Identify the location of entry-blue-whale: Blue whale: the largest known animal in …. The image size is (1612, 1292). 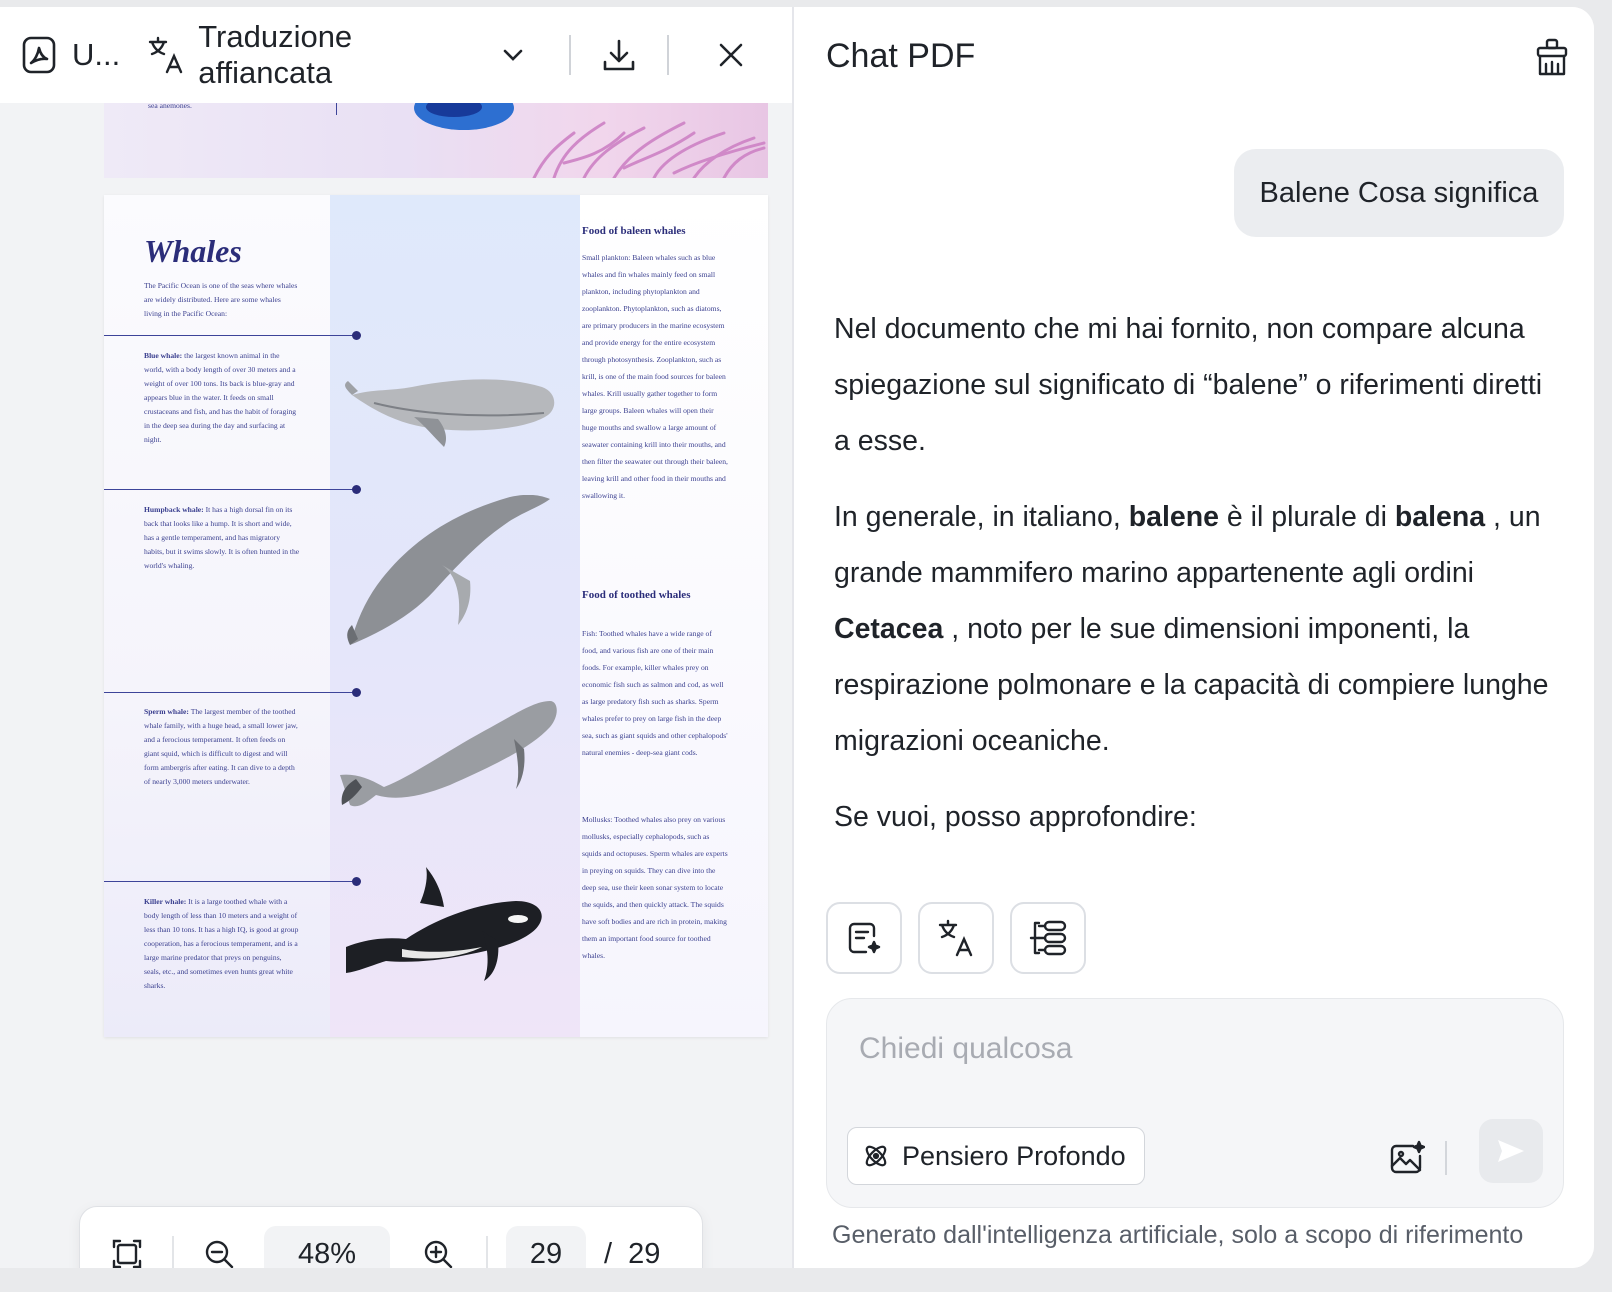
(220, 397).